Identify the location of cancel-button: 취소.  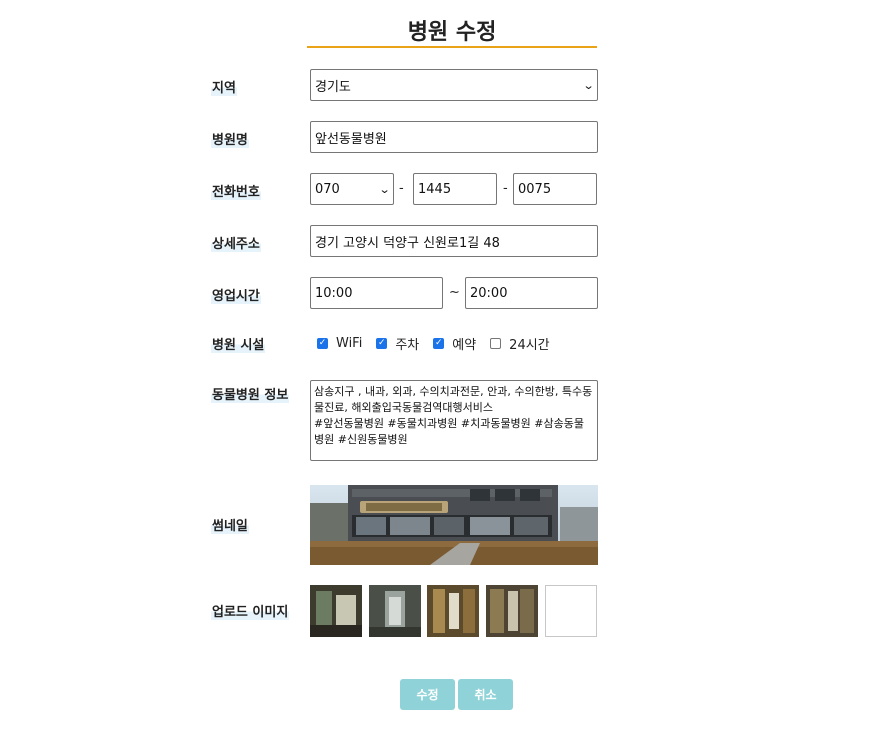
(485, 694).